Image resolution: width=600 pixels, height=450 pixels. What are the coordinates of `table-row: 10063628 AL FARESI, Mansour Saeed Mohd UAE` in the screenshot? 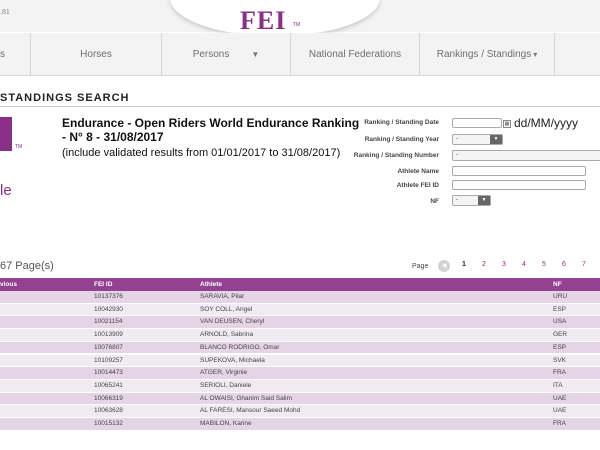 It's located at (300, 411).